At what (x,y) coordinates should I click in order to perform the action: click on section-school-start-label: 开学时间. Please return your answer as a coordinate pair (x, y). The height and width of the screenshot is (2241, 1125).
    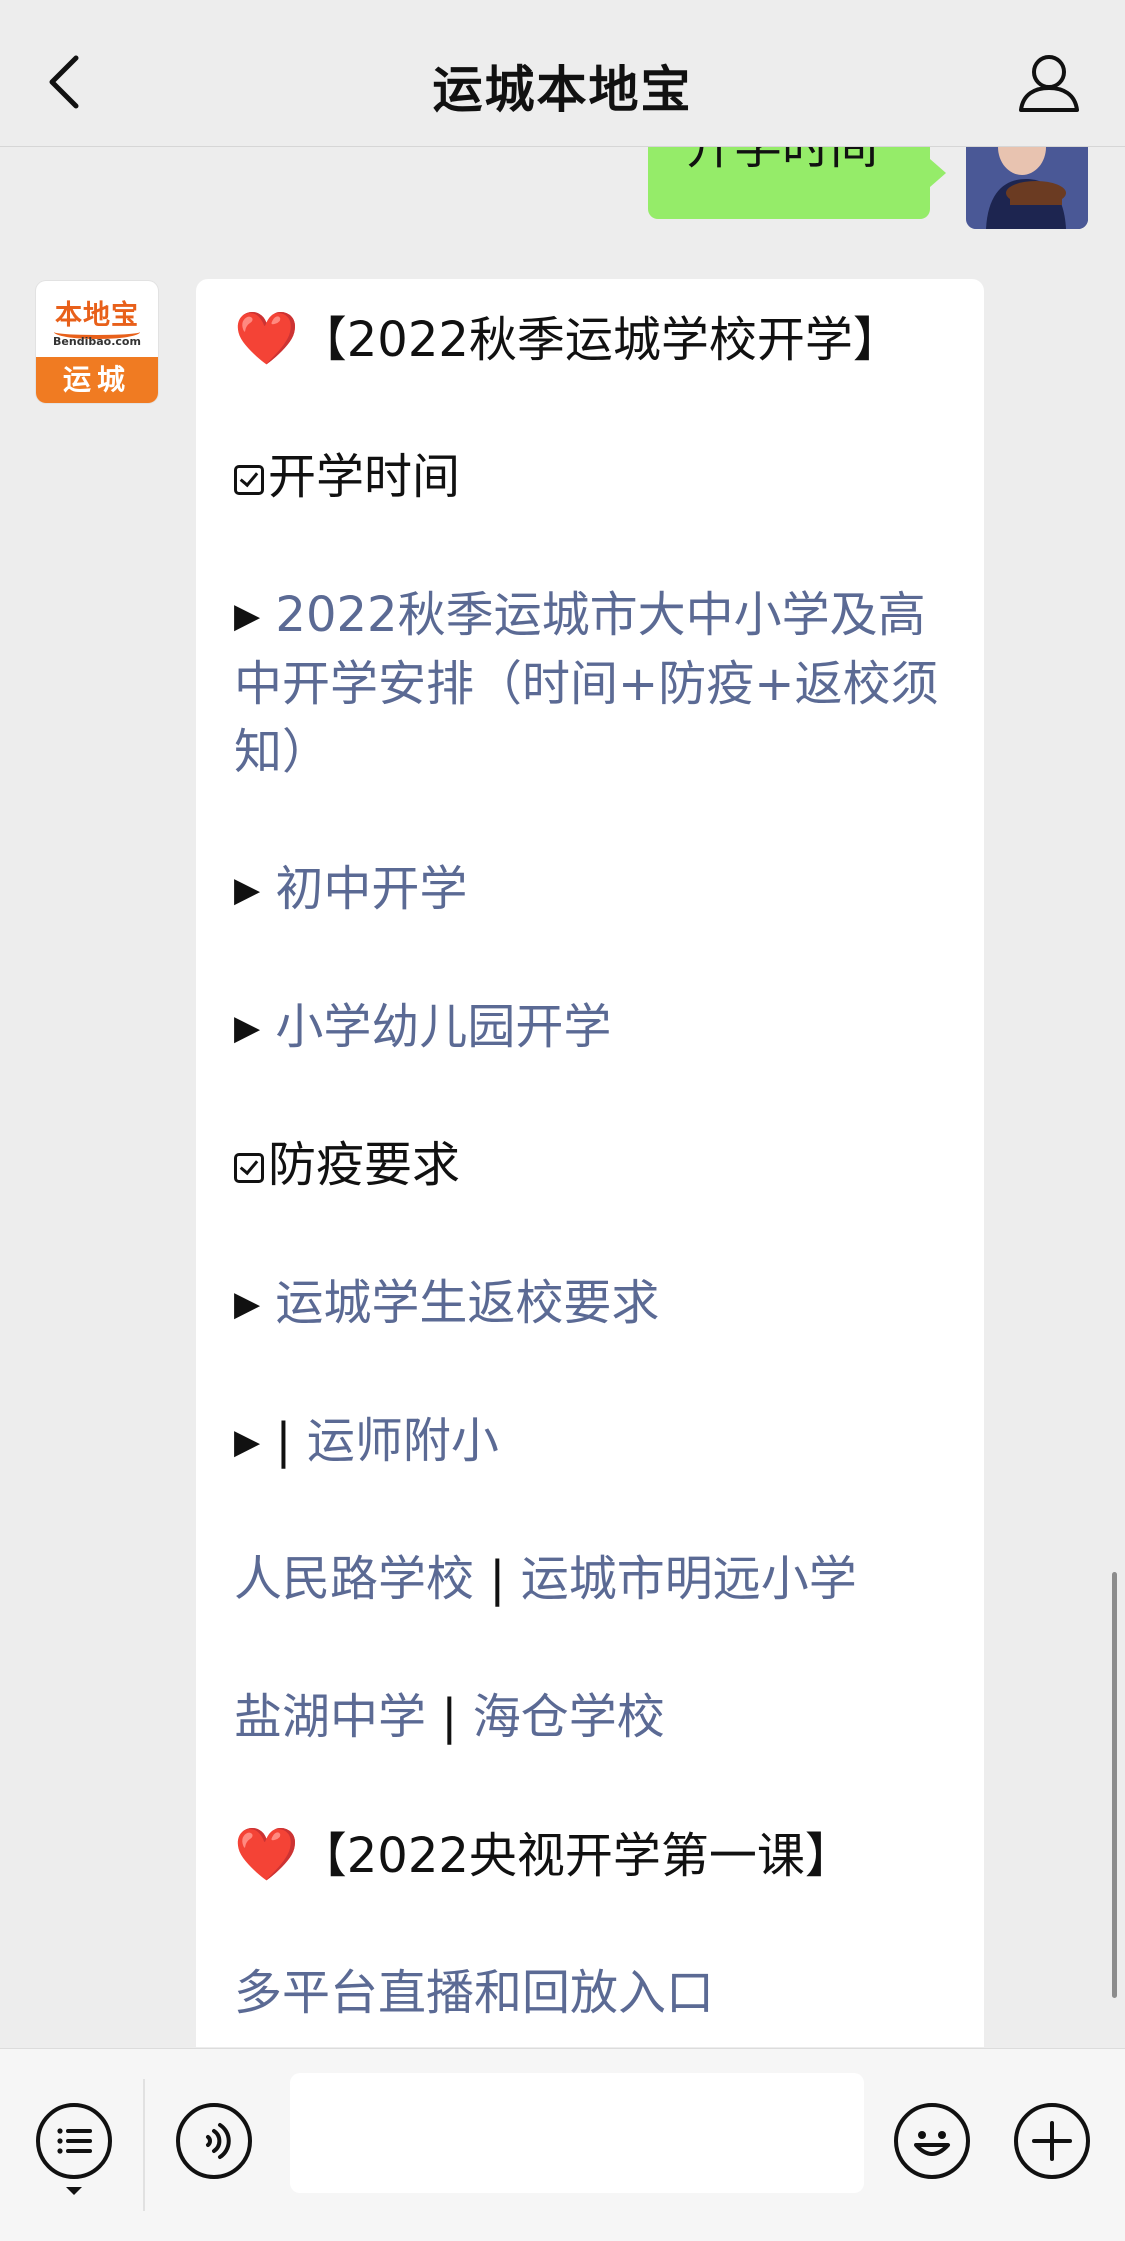
    Looking at the image, I should click on (364, 477).